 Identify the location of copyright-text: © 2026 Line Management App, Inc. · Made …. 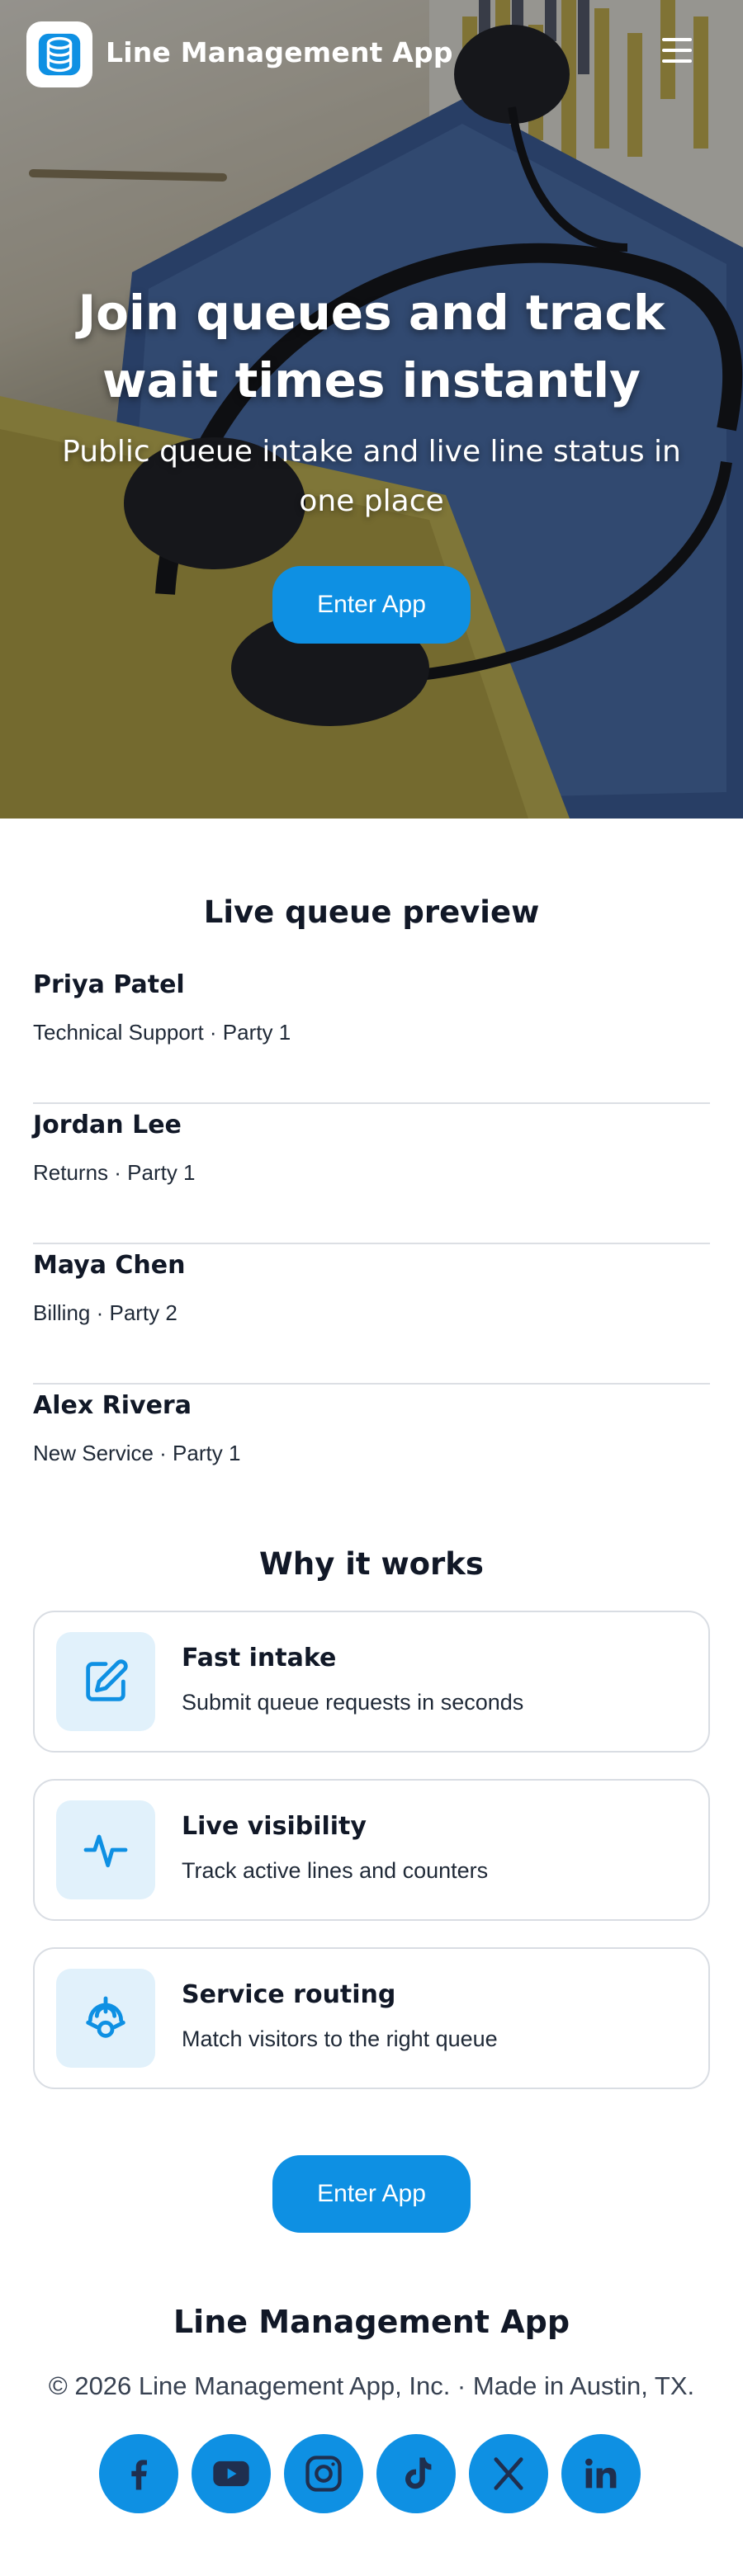
(372, 2385).